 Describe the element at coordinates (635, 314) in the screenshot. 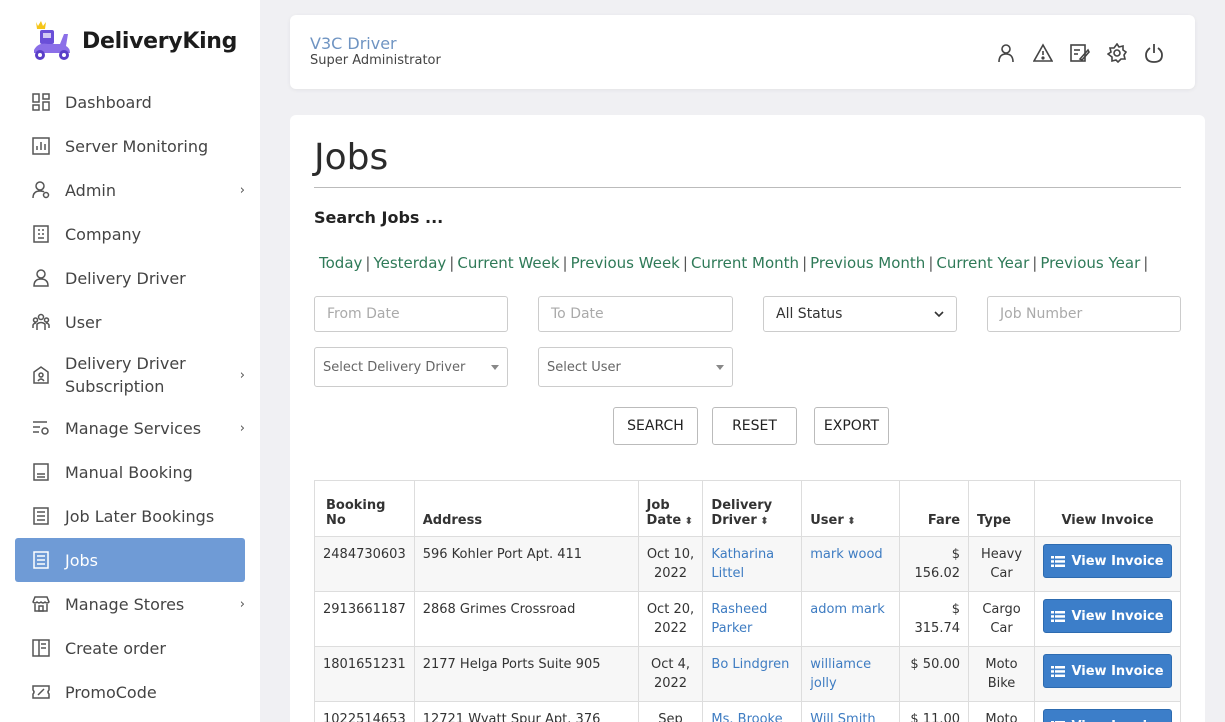

I see `to-date-field: To Date` at that location.